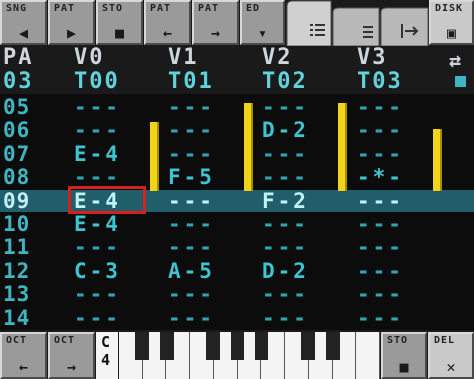  I want to click on row-number: 11, so click(17, 247).